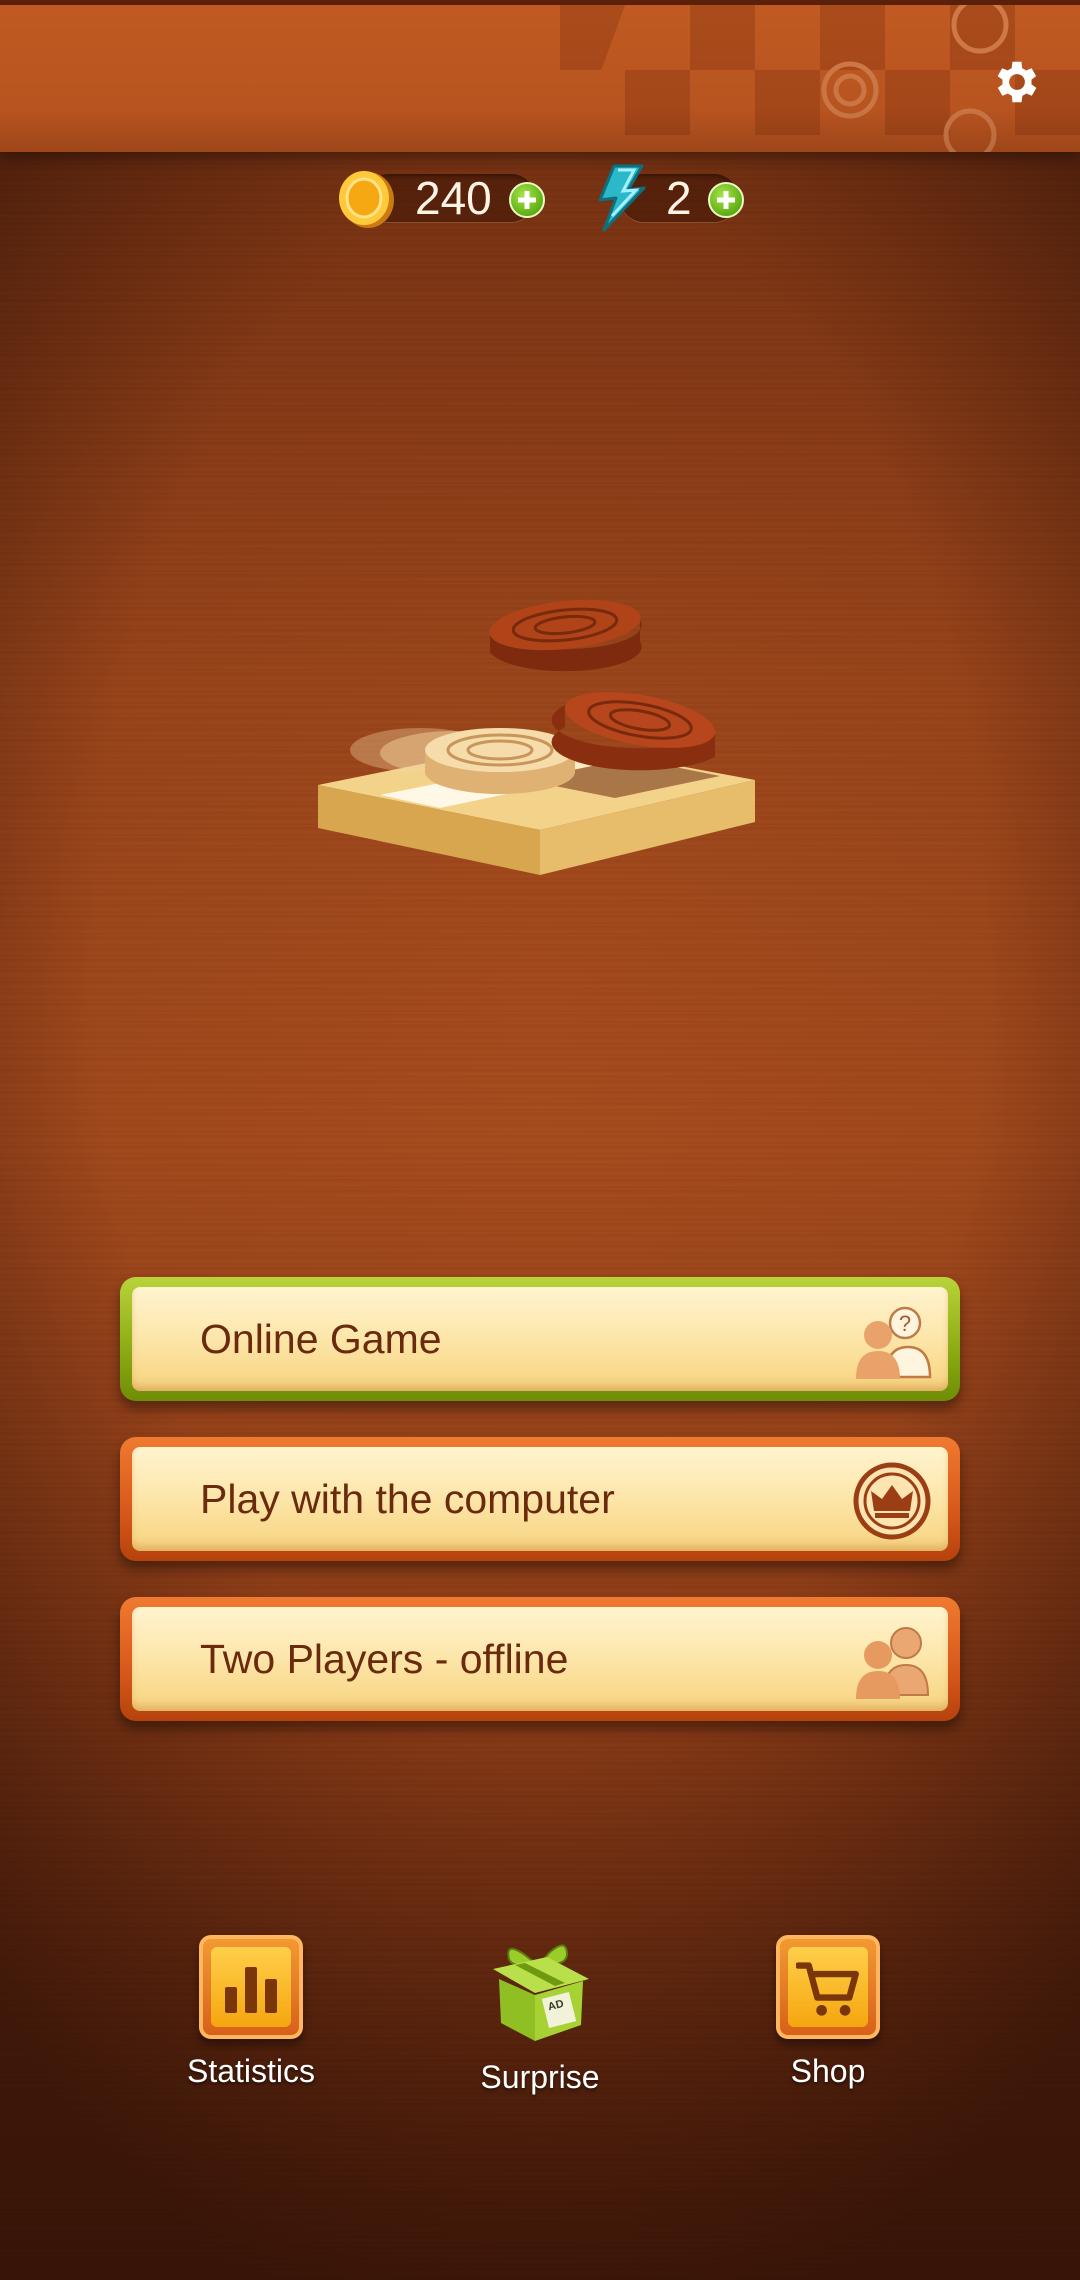  I want to click on play-computer-button-face: Play with the computer, so click(540, 1499).